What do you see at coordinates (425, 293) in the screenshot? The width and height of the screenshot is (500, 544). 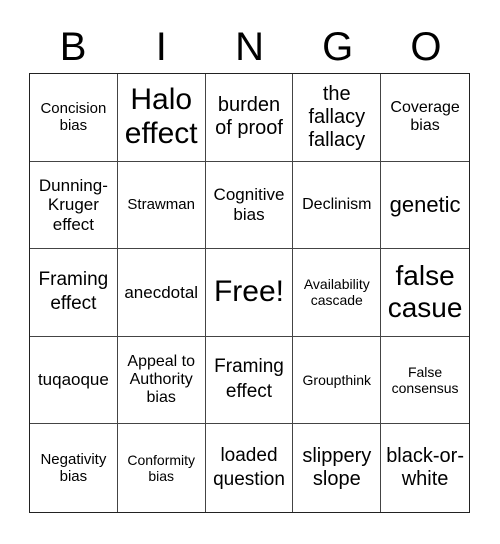 I see `bingo-cell: false casue` at bounding box center [425, 293].